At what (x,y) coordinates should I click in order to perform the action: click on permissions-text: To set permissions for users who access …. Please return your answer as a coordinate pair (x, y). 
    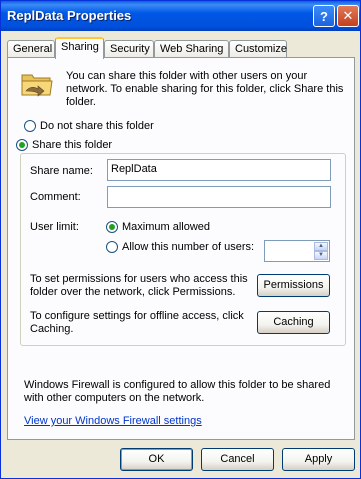
    Looking at the image, I should click on (139, 285).